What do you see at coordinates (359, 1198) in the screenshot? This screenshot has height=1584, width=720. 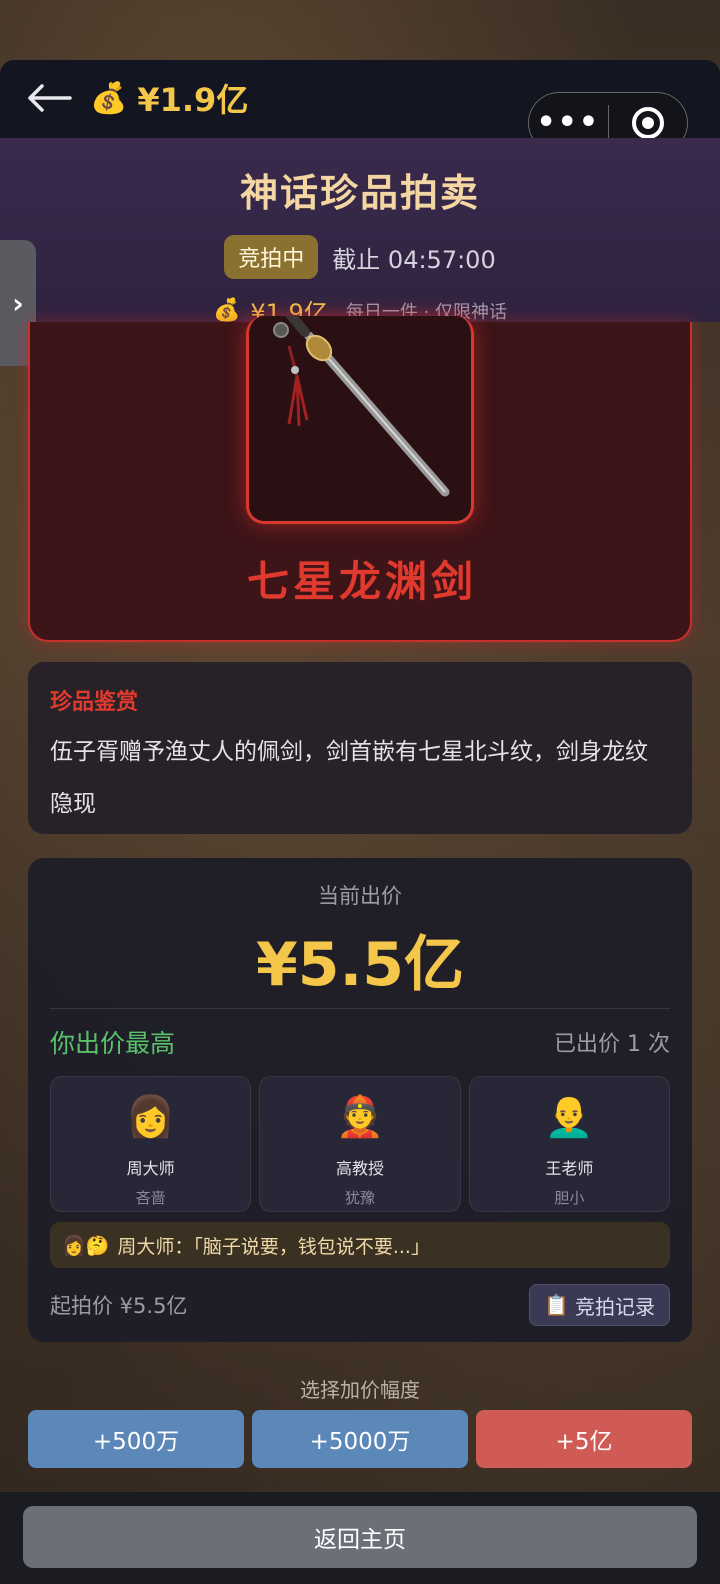 I see `bidder-trait: 犹豫` at bounding box center [359, 1198].